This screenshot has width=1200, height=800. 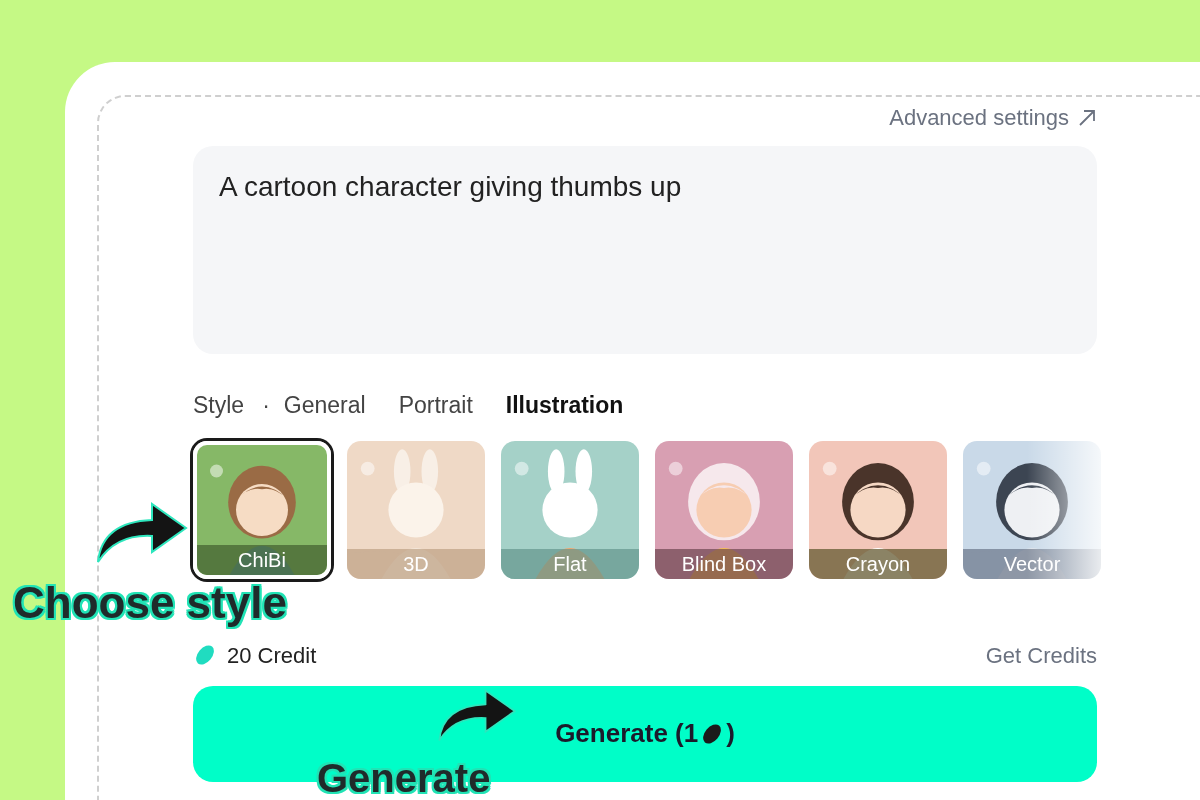 I want to click on style-name: ChiBi, so click(x=262, y=559).